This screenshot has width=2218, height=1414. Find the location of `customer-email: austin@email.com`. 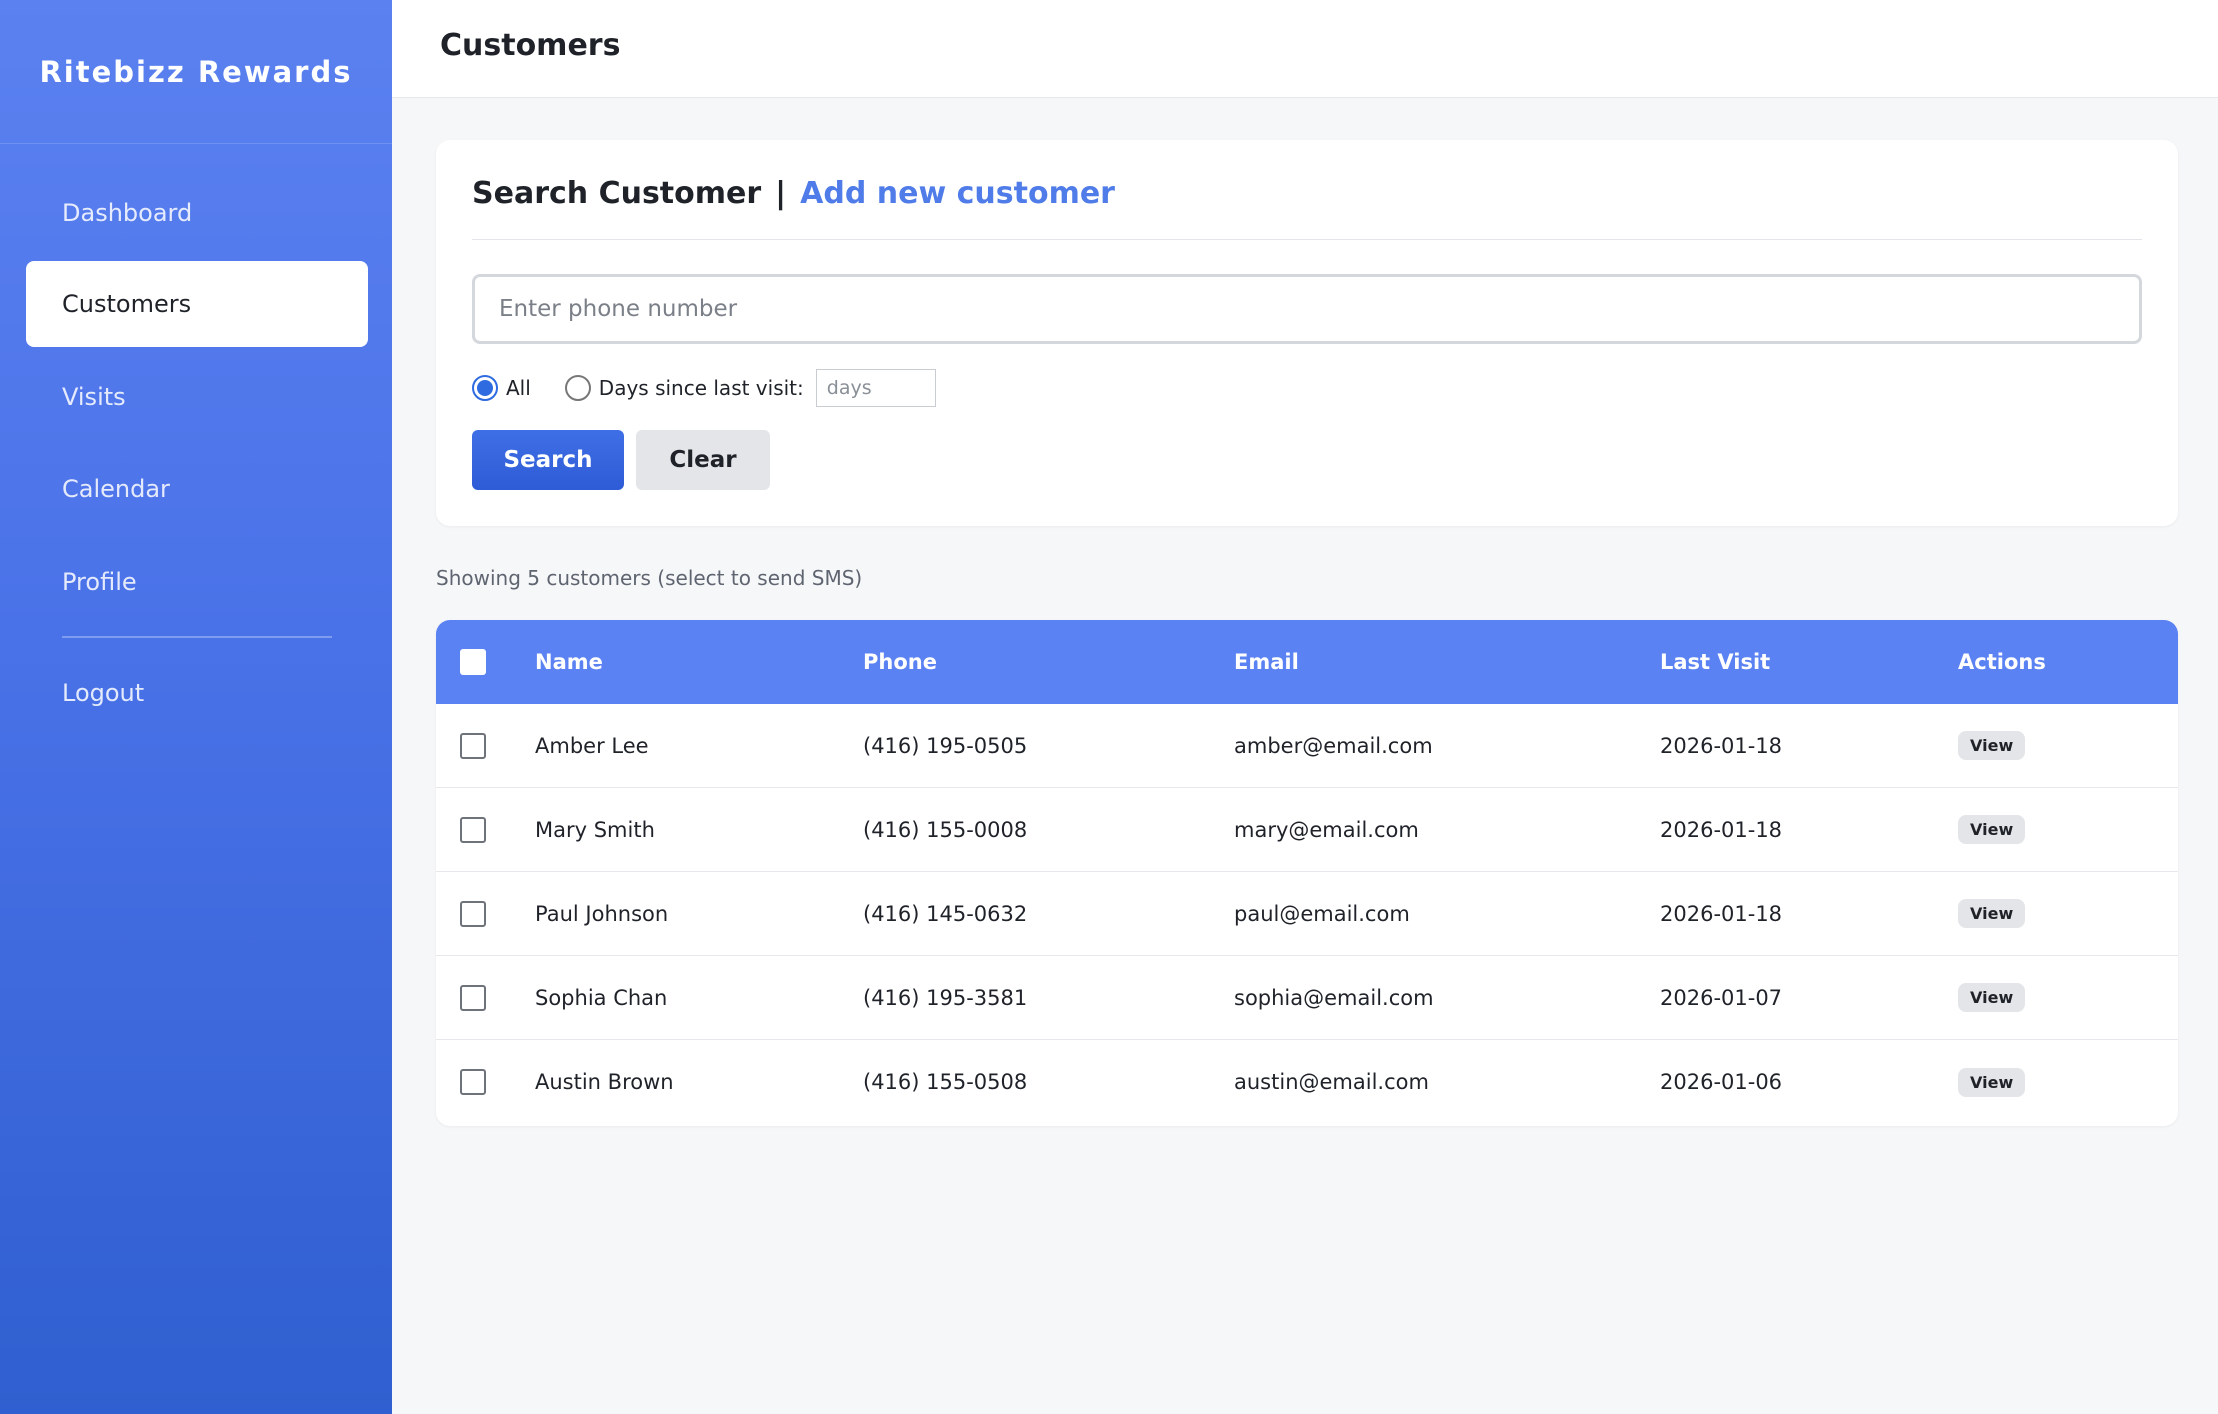

customer-email: austin@email.com is located at coordinates (1331, 1082).